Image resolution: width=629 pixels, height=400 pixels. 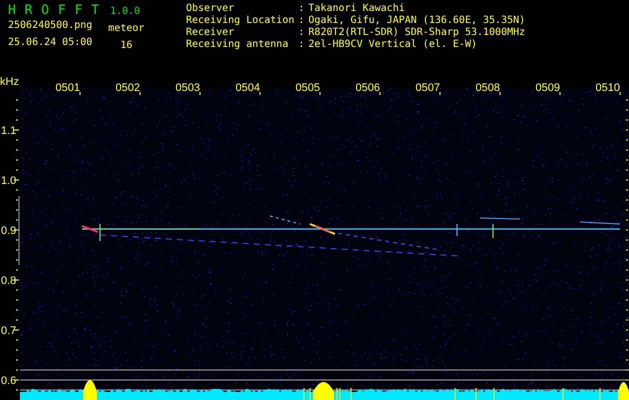 I want to click on app-version: 1.0.0, so click(x=125, y=11).